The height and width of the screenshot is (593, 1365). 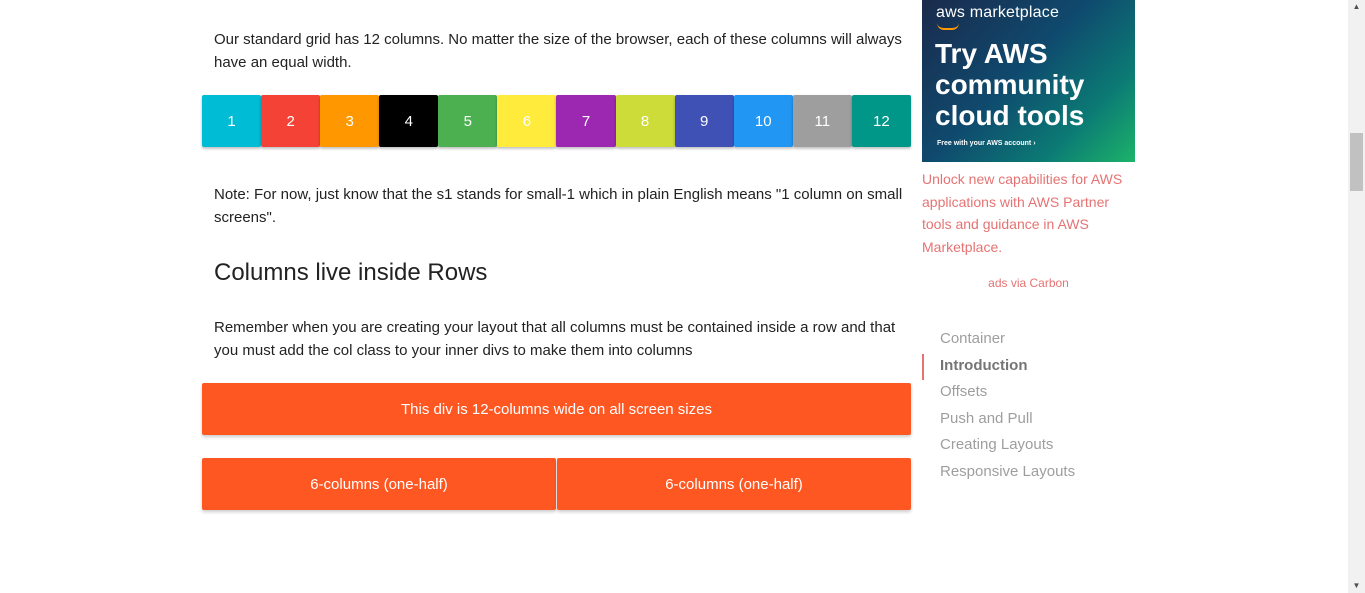 I want to click on grid-cell-2: 2, so click(x=291, y=121).